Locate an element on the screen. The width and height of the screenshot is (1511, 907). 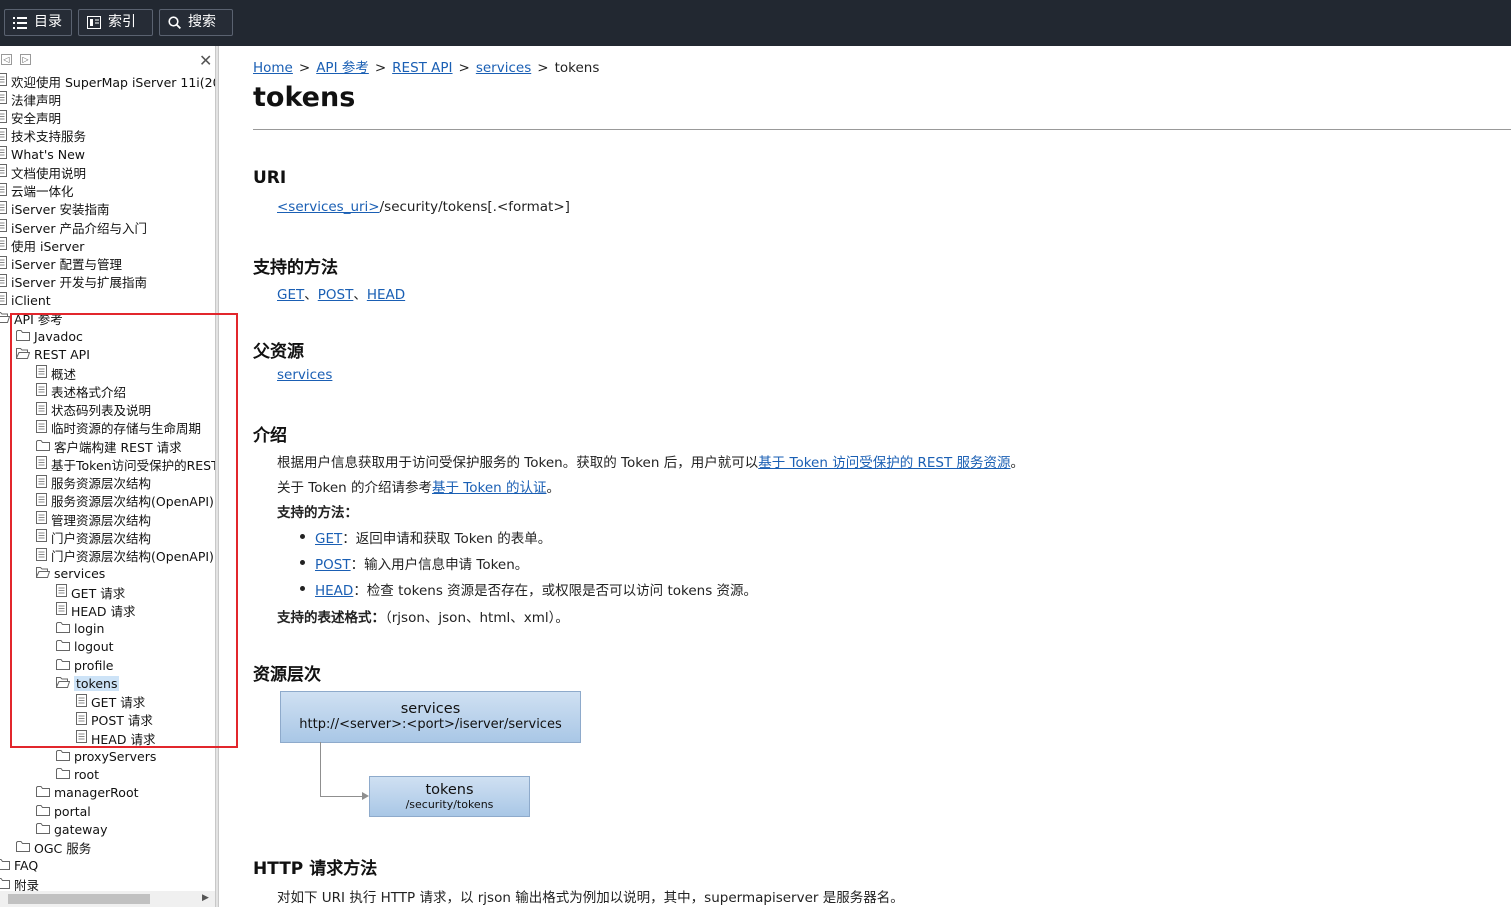
node-name: tokens is located at coordinates (449, 790).